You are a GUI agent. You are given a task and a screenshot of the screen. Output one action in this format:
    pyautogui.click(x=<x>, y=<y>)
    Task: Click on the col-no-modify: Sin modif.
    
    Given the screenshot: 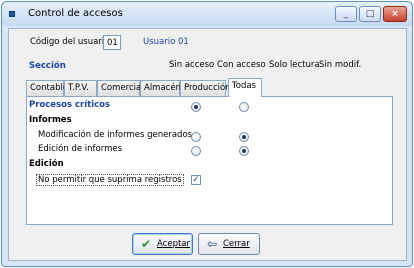 What is the action you would take?
    pyautogui.click(x=340, y=65)
    